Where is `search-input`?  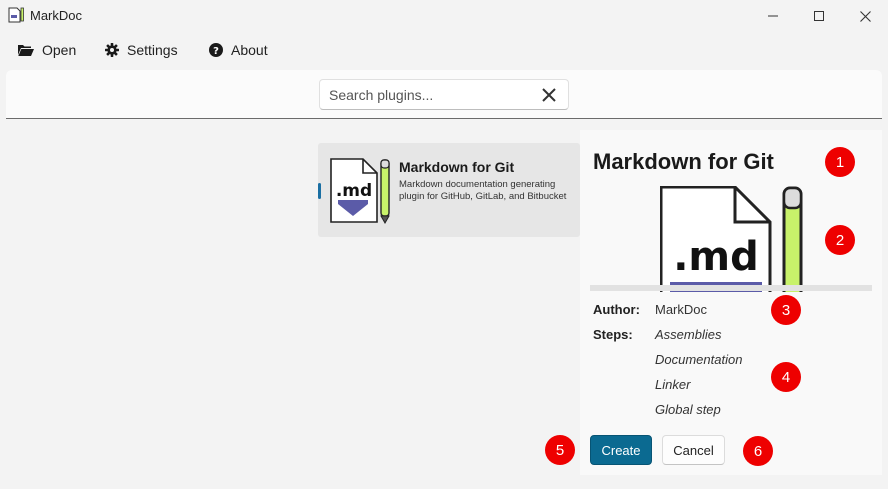 search-input is located at coordinates (429, 95).